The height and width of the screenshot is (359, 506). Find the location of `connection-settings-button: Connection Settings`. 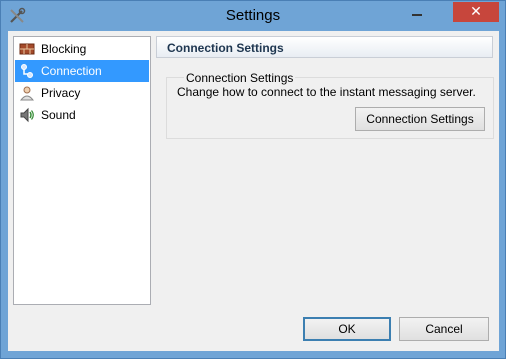

connection-settings-button: Connection Settings is located at coordinates (420, 119).